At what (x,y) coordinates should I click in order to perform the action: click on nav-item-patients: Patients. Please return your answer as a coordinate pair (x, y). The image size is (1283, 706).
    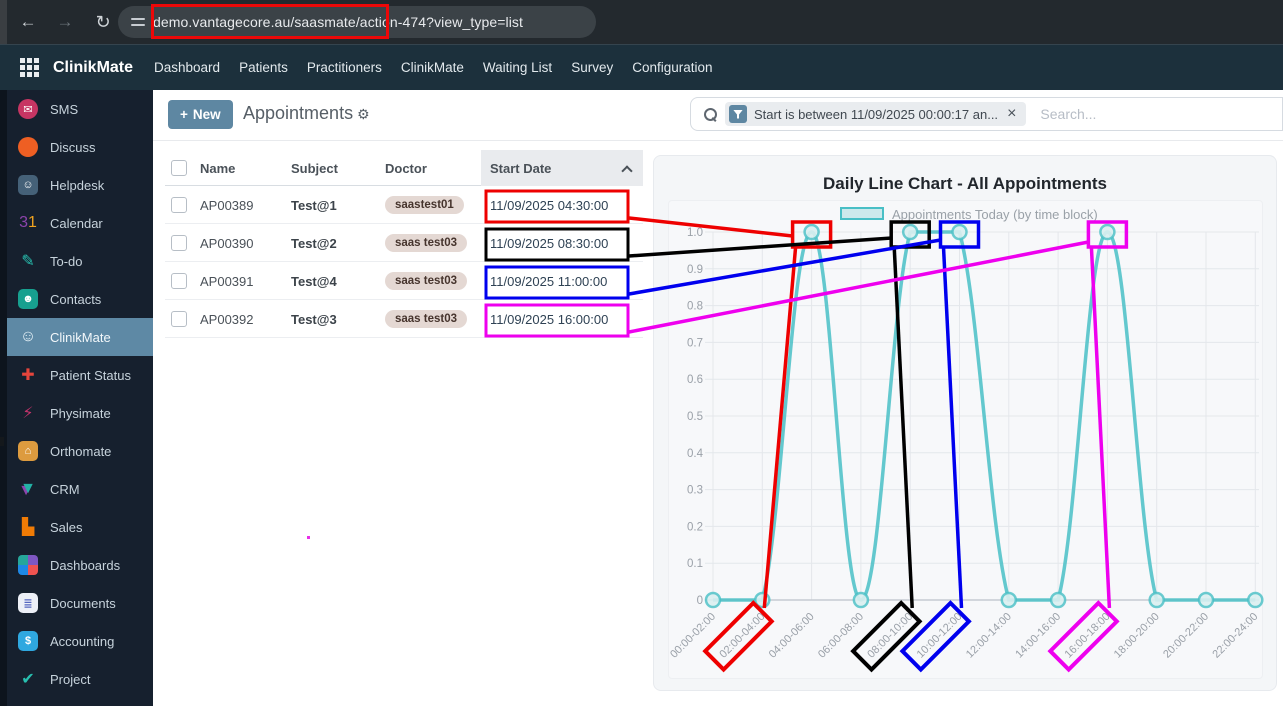
    Looking at the image, I should click on (263, 67).